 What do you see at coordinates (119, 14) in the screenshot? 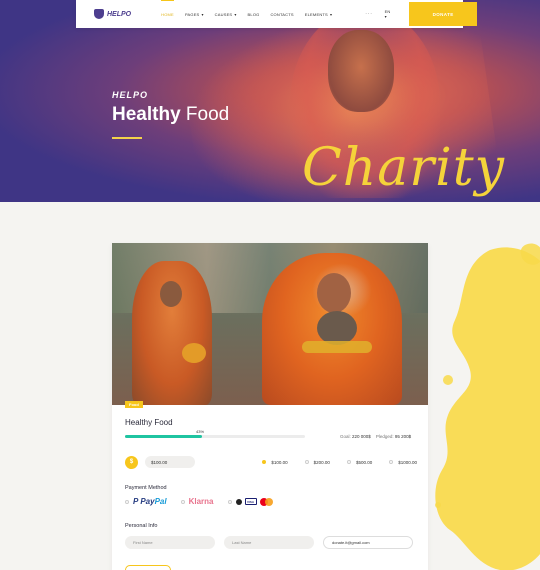
I see `logo-text: HELPO` at bounding box center [119, 14].